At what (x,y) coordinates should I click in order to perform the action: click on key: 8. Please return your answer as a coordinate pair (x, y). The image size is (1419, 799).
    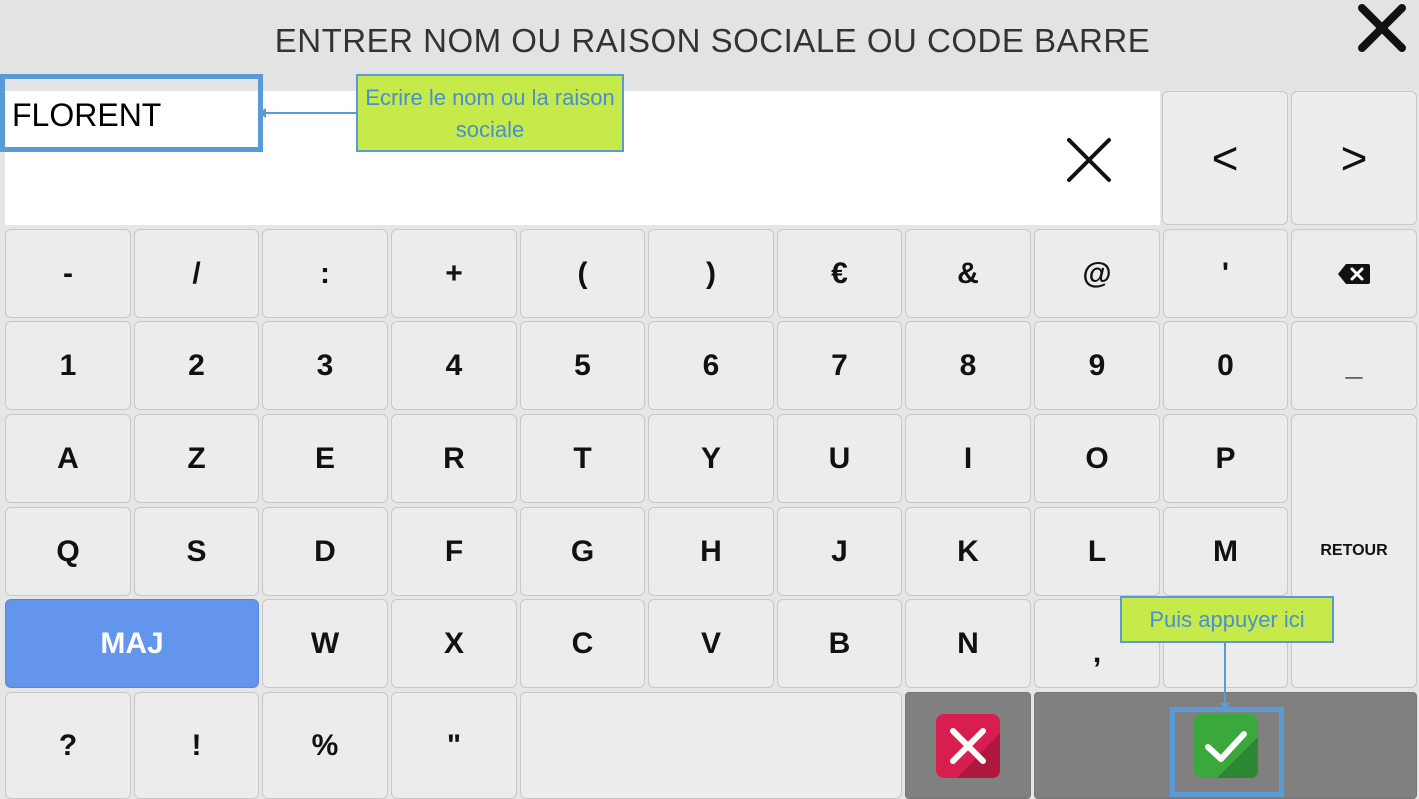
    Looking at the image, I should click on (968, 365).